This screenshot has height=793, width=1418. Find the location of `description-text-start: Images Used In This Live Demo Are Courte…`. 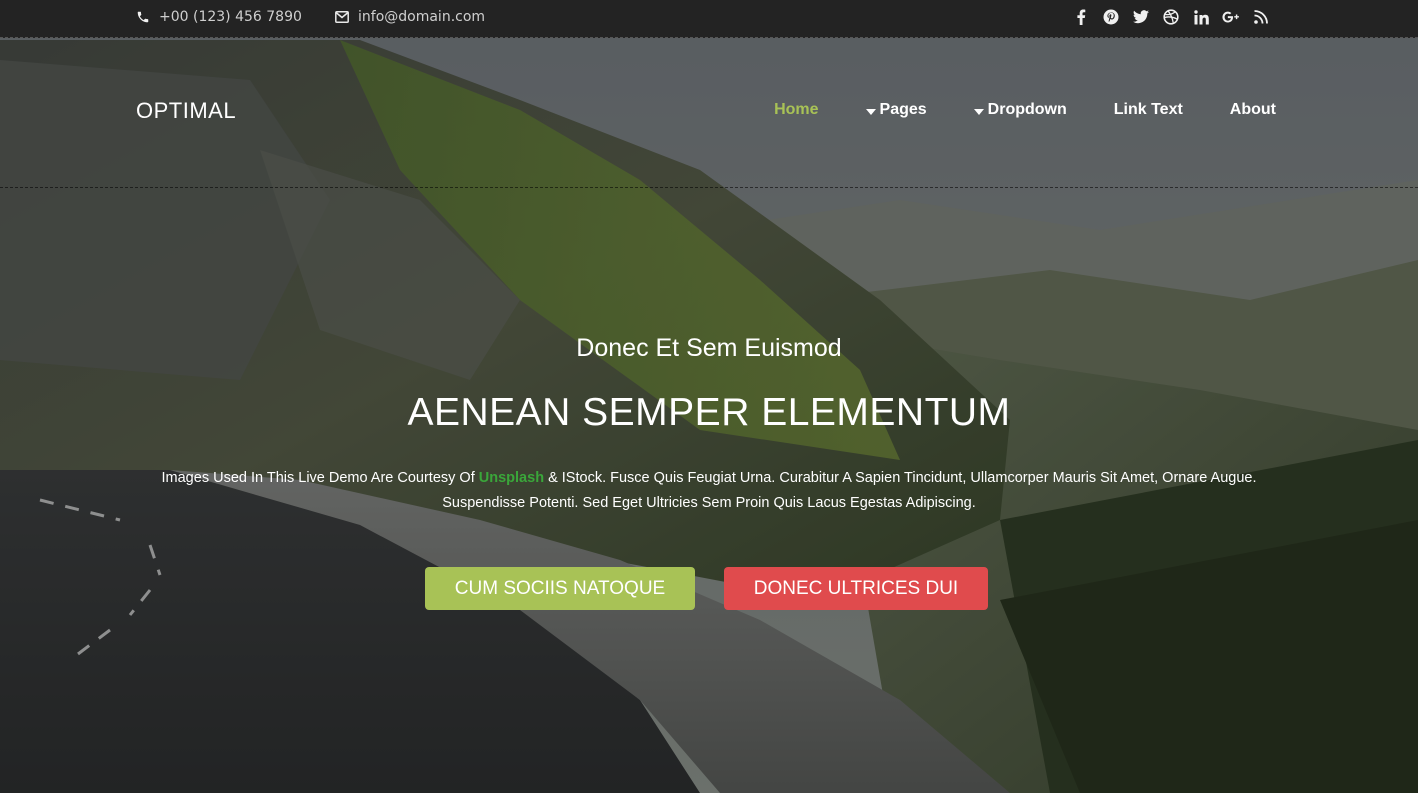

description-text-start: Images Used In This Live Demo Are Courte… is located at coordinates (320, 478).